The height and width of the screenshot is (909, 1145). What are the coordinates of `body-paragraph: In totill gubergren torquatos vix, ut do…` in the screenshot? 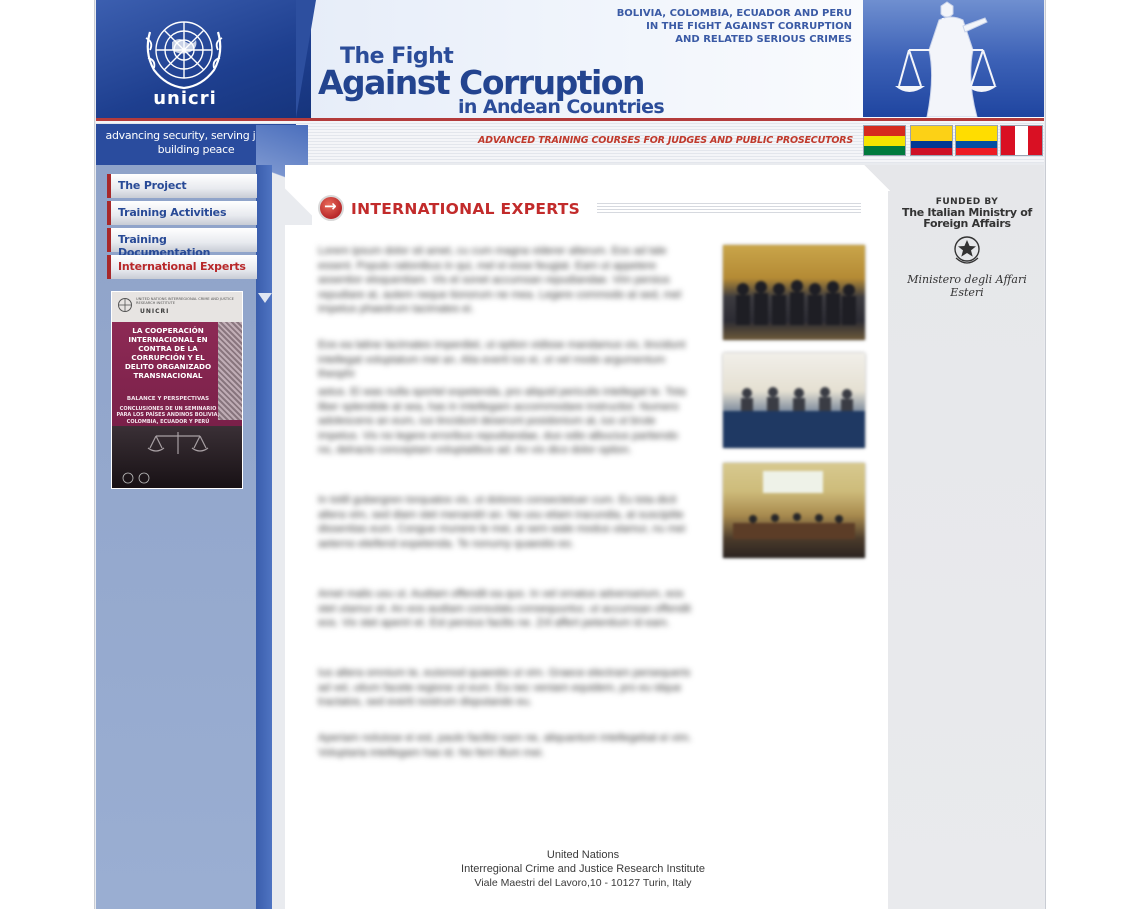 It's located at (502, 522).